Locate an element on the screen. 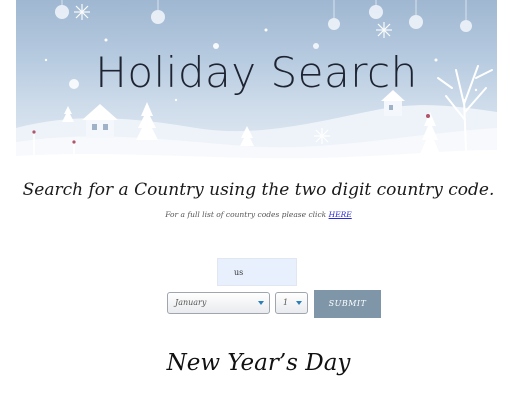 Image resolution: width=517 pixels, height=403 pixels. month-select-value: January is located at coordinates (191, 302).